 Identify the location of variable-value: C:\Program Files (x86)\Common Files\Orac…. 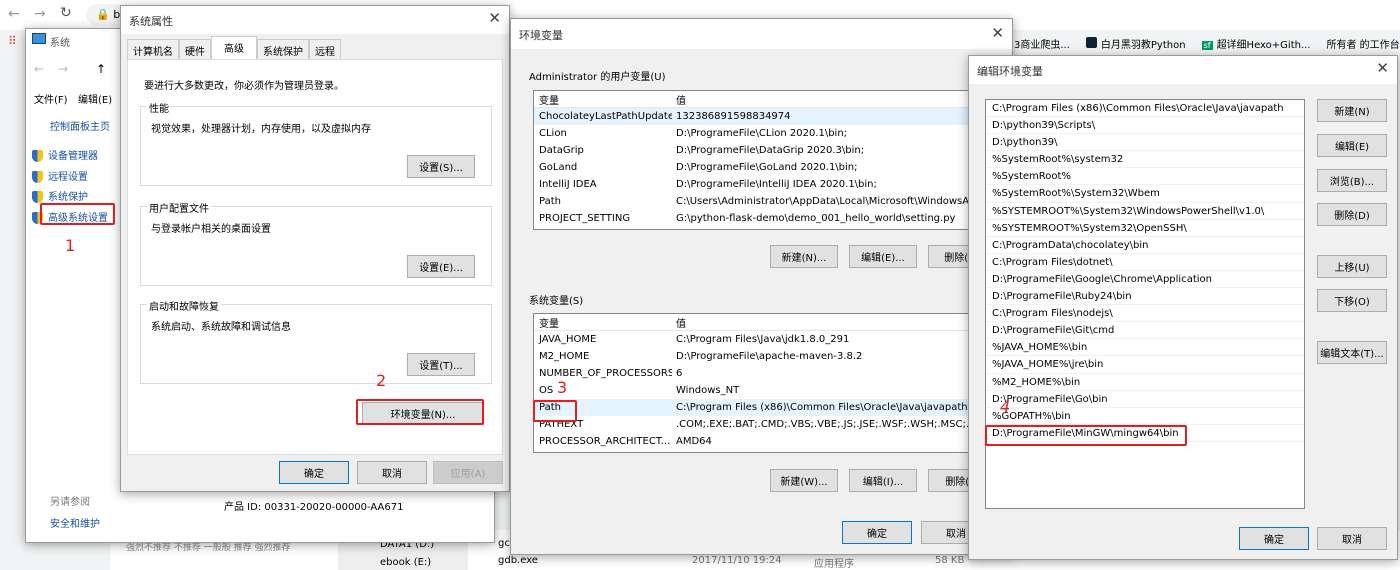
(834, 407).